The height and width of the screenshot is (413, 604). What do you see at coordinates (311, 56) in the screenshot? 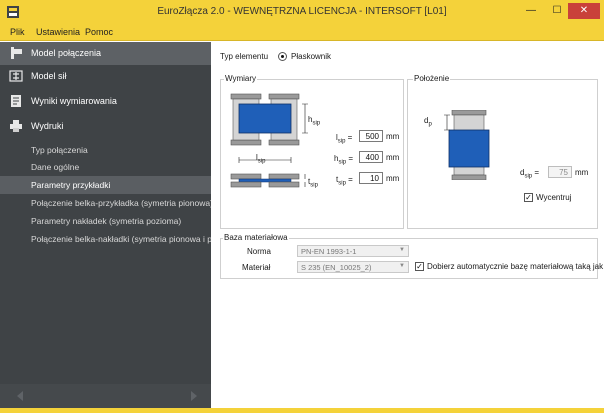
I see `flat-bar-option-label: Płaskownik` at bounding box center [311, 56].